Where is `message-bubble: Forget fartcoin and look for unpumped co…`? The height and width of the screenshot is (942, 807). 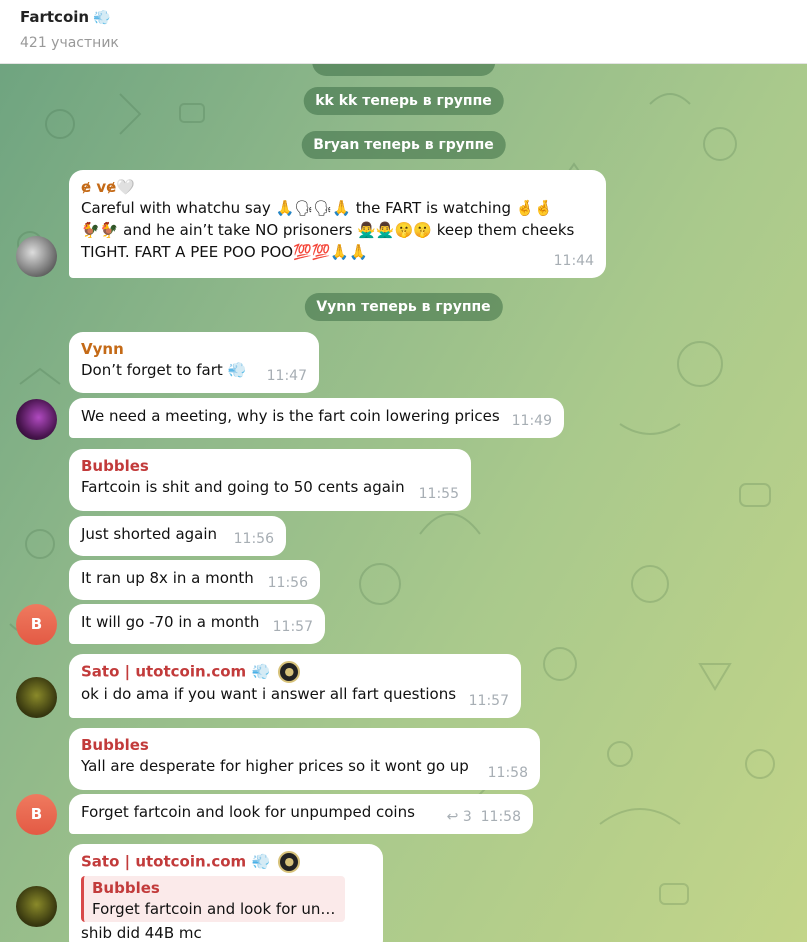
message-bubble: Forget fartcoin and look for unpumped co… is located at coordinates (301, 814).